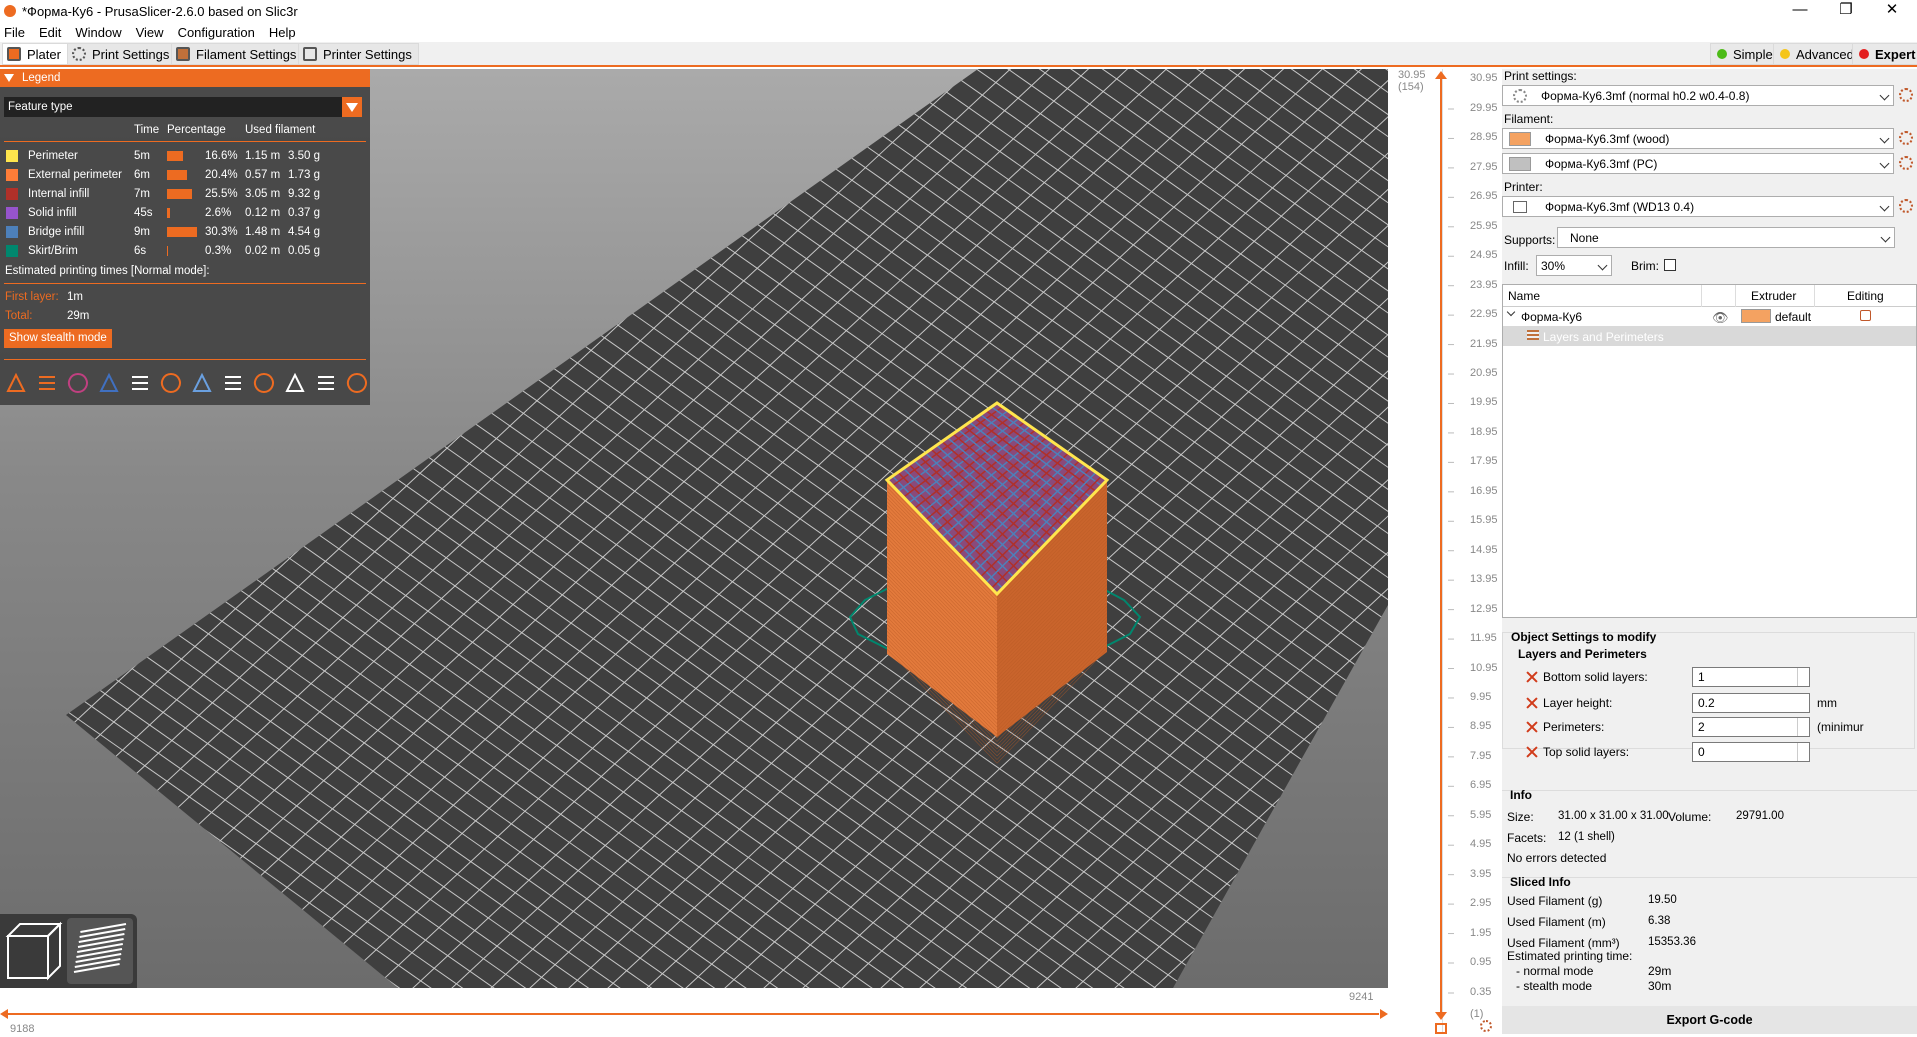 The image size is (1917, 1037). What do you see at coordinates (1530, 240) in the screenshot?
I see `supports-label: Supports:` at bounding box center [1530, 240].